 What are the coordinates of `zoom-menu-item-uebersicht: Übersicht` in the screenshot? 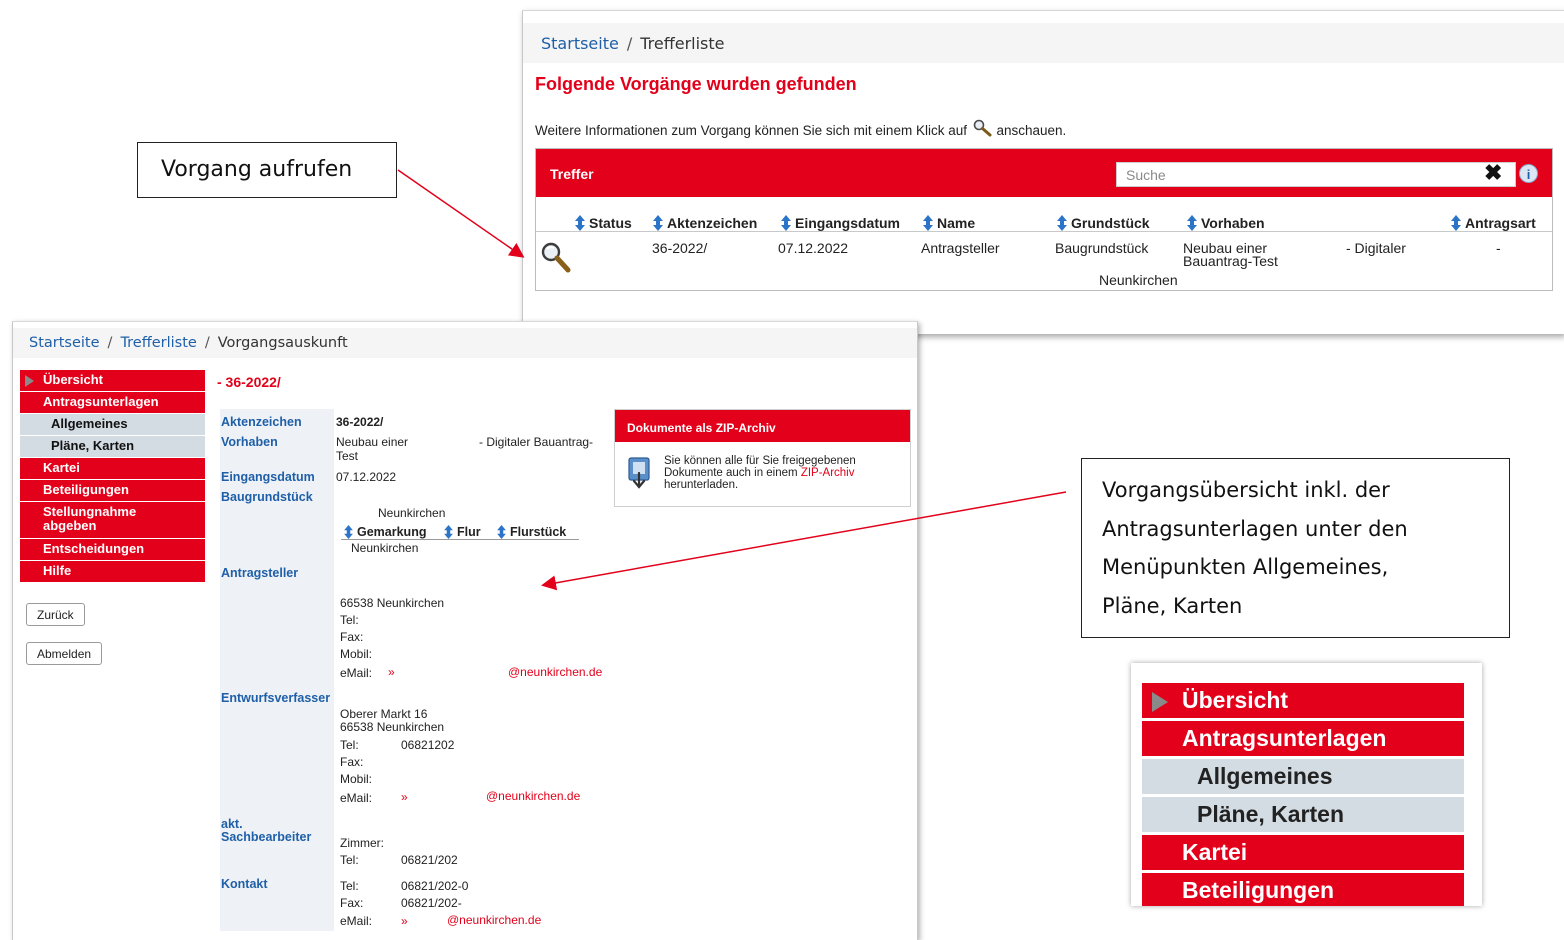 It's located at (1303, 700).